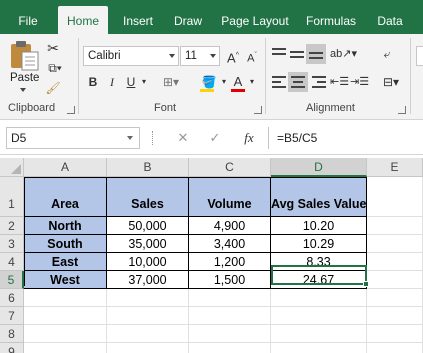 Image resolution: width=423 pixels, height=353 pixels. I want to click on bold-button: B, so click(93, 82).